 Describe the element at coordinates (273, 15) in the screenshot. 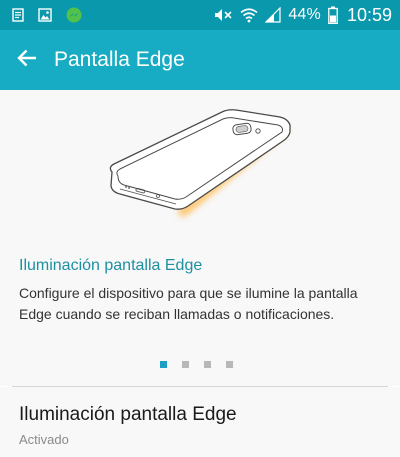

I see `signal-icon` at that location.